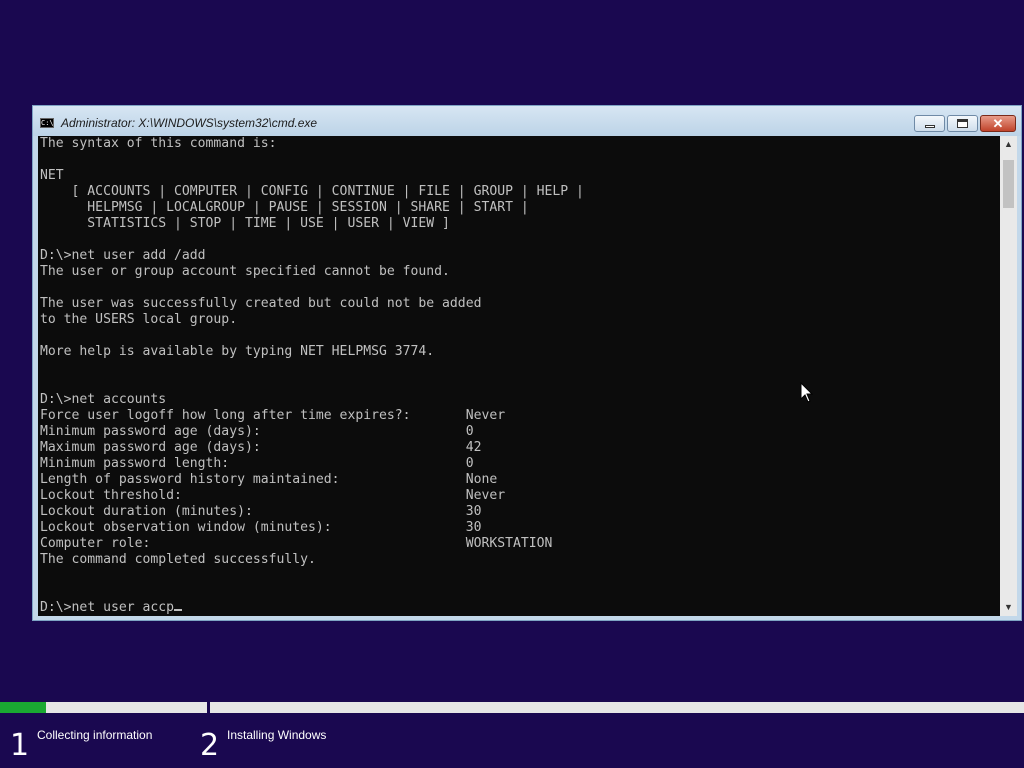 The height and width of the screenshot is (768, 1024). What do you see at coordinates (807, 392) in the screenshot?
I see `mouse-pointer-icon` at bounding box center [807, 392].